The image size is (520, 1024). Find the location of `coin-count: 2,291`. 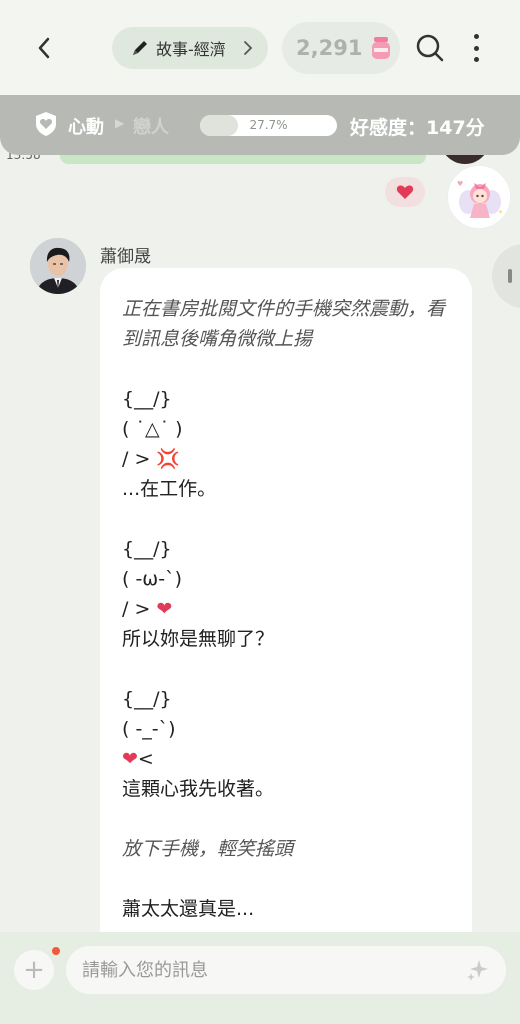

coin-count: 2,291 is located at coordinates (329, 48).